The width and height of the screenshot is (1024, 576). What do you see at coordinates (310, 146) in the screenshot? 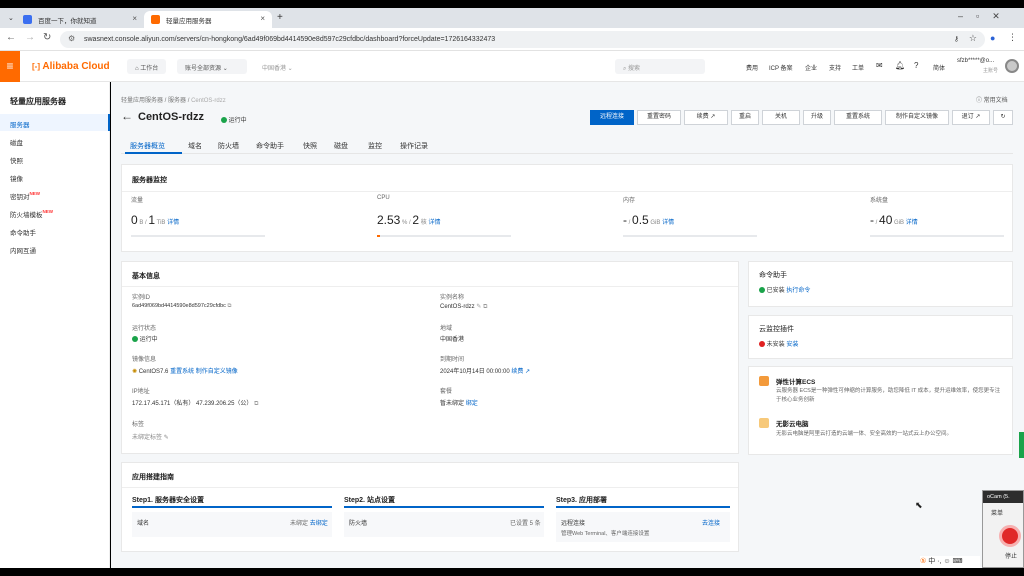
I see `tab-snapshots: 快照` at bounding box center [310, 146].